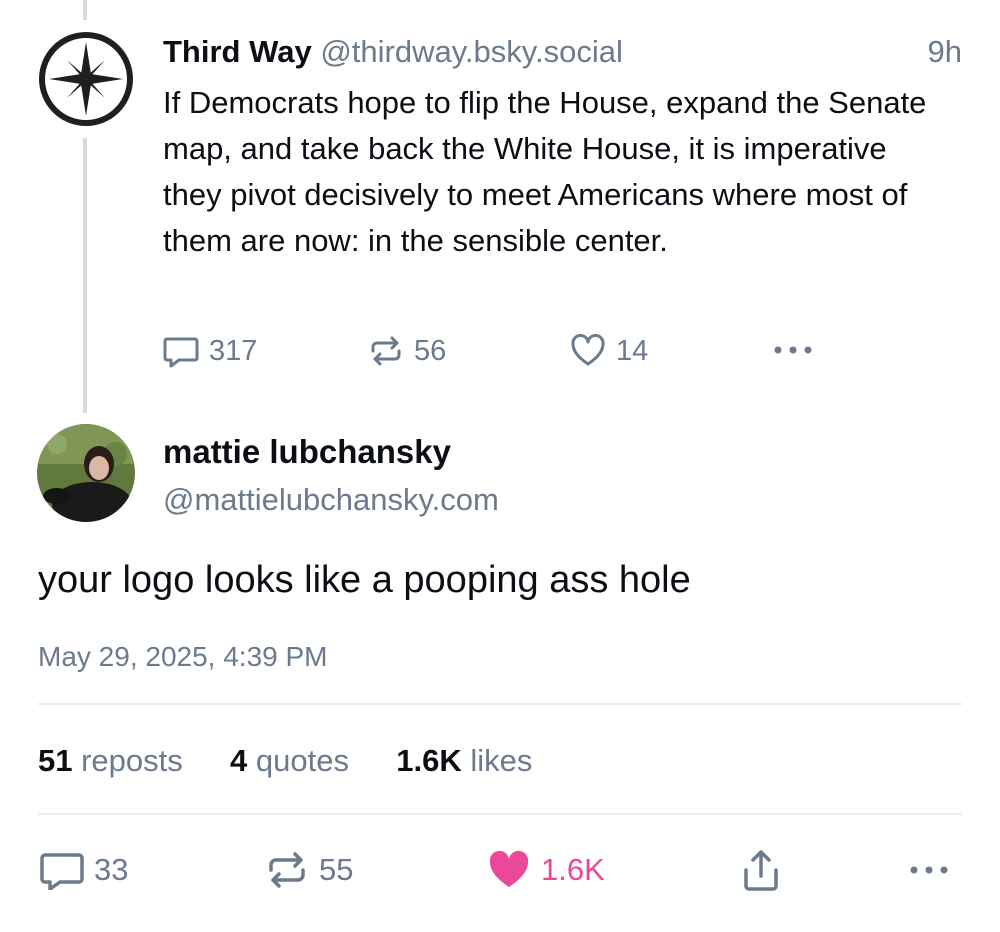  I want to click on repost-count: 55, so click(336, 869).